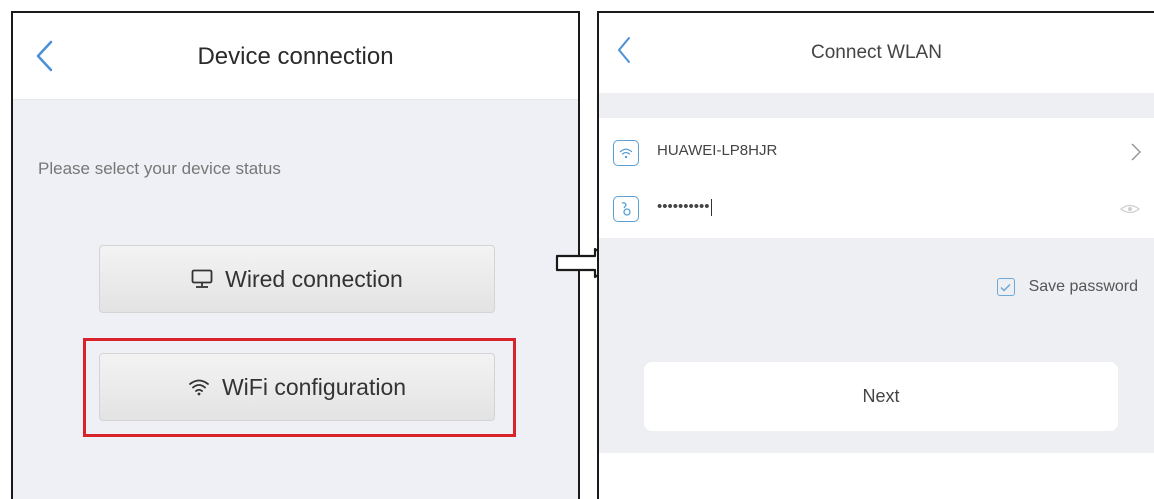 This screenshot has width=1154, height=499. I want to click on page-title: Device connection, so click(295, 56).